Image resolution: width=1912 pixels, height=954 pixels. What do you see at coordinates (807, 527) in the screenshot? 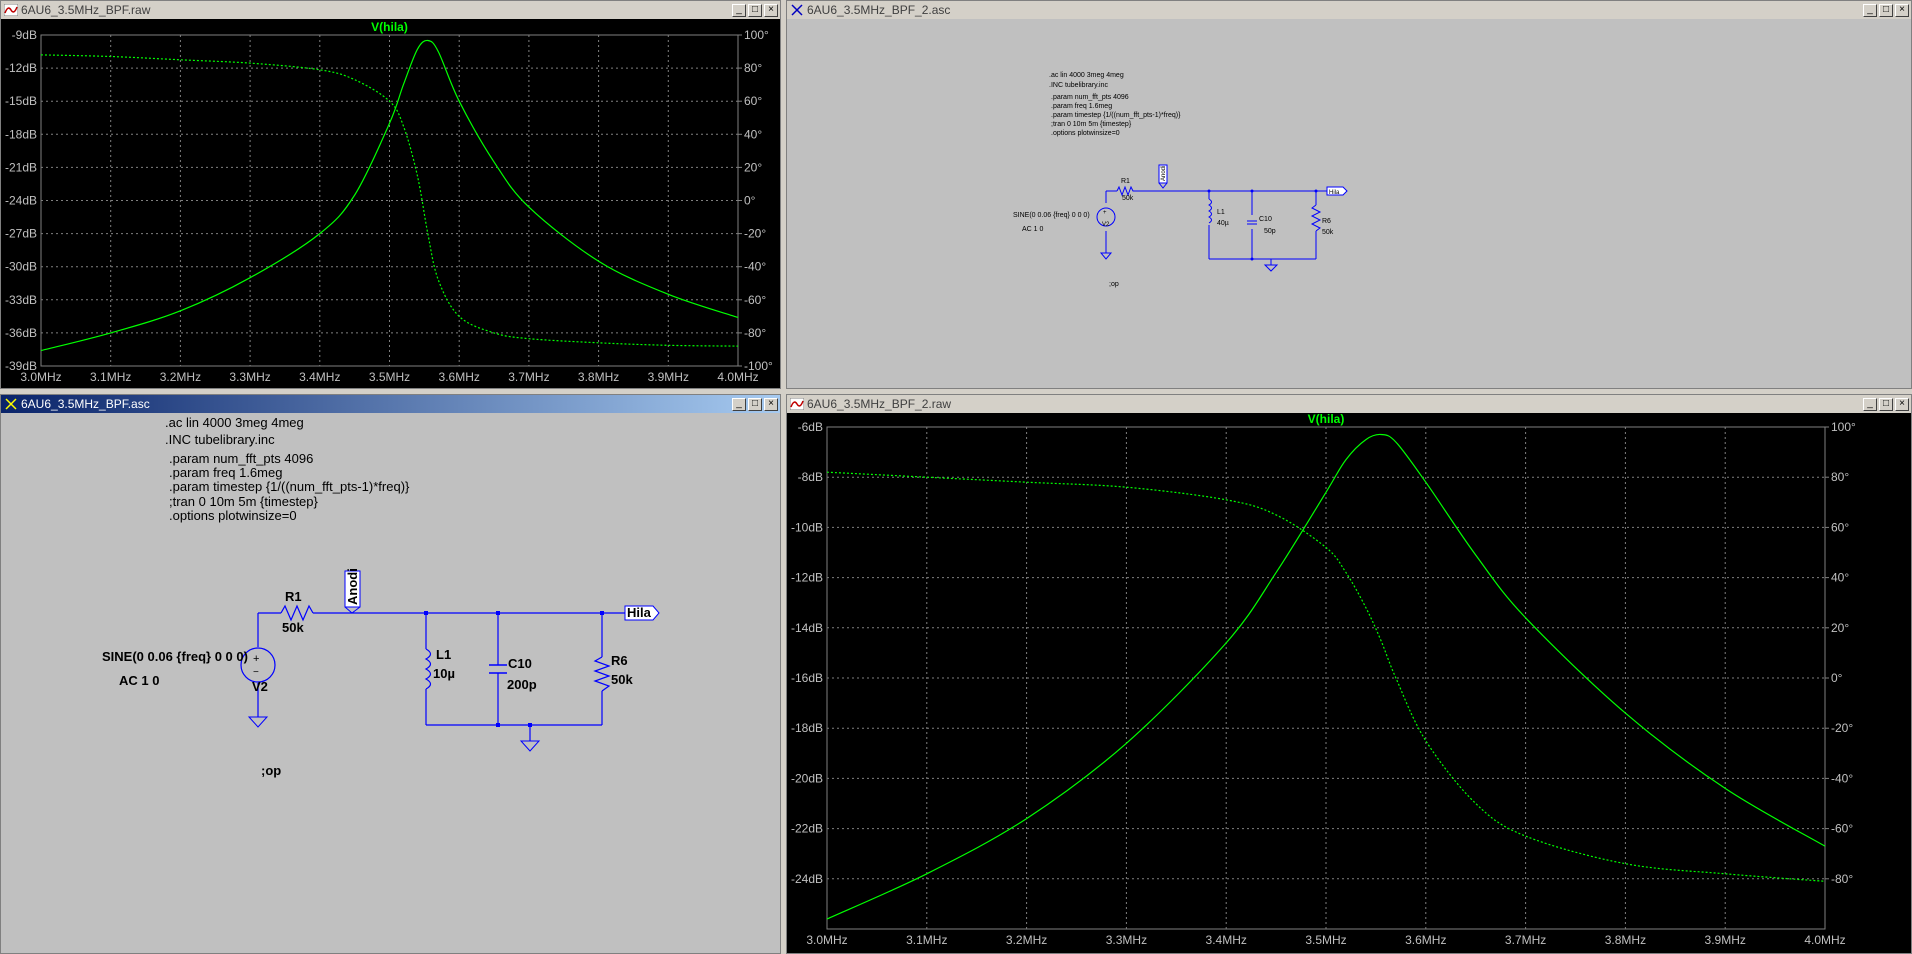
I see `y-tick-label: -10dB` at bounding box center [807, 527].